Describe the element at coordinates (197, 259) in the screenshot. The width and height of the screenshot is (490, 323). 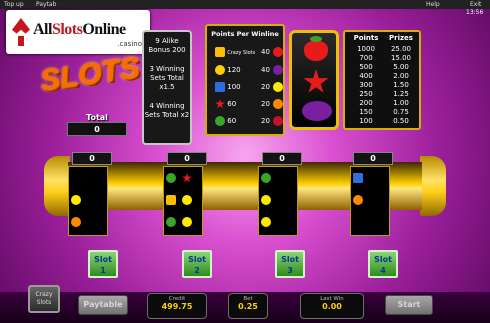
I see `slot-2-label: Slot` at that location.